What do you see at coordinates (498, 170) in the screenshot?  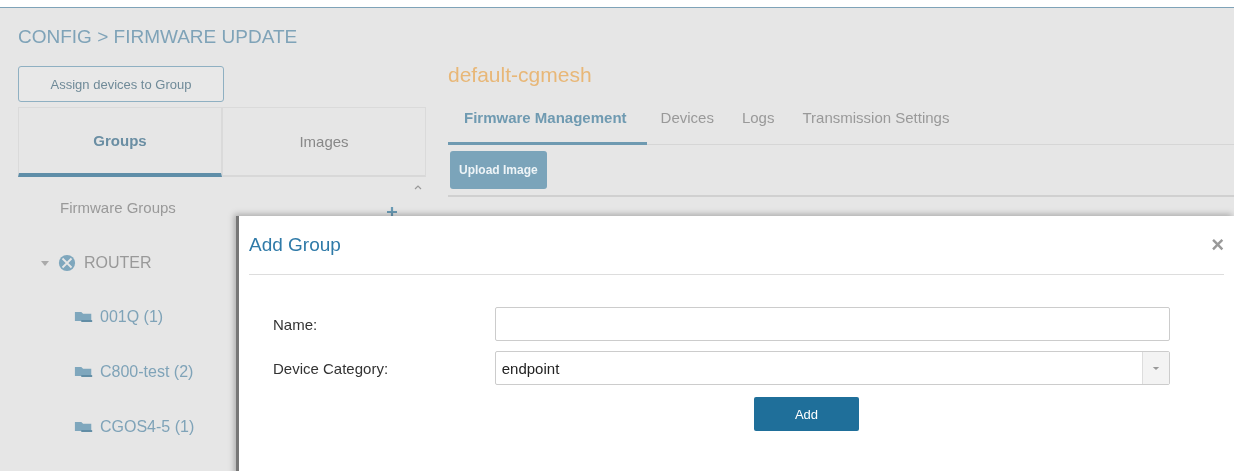 I see `upload-button: Upload Image` at bounding box center [498, 170].